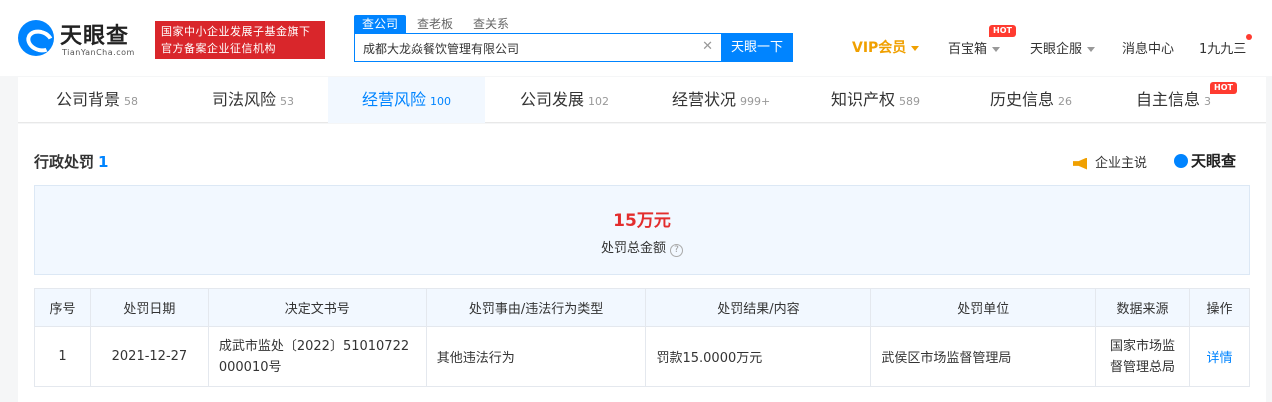 The width and height of the screenshot is (1272, 402). I want to click on col-source: 数据来源, so click(1142, 307).